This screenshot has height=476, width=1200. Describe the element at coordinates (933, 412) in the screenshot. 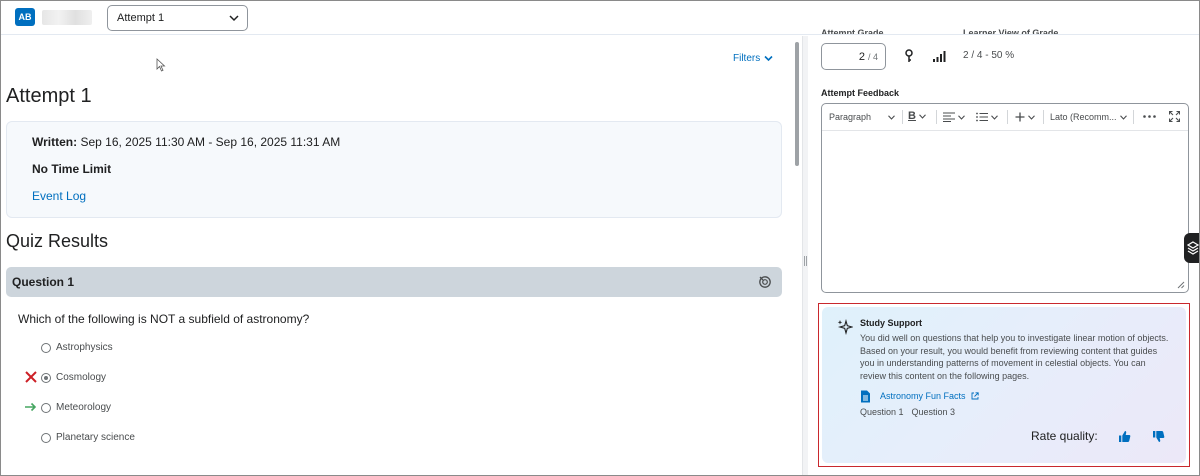

I see `resource-question-item: Question 3` at that location.